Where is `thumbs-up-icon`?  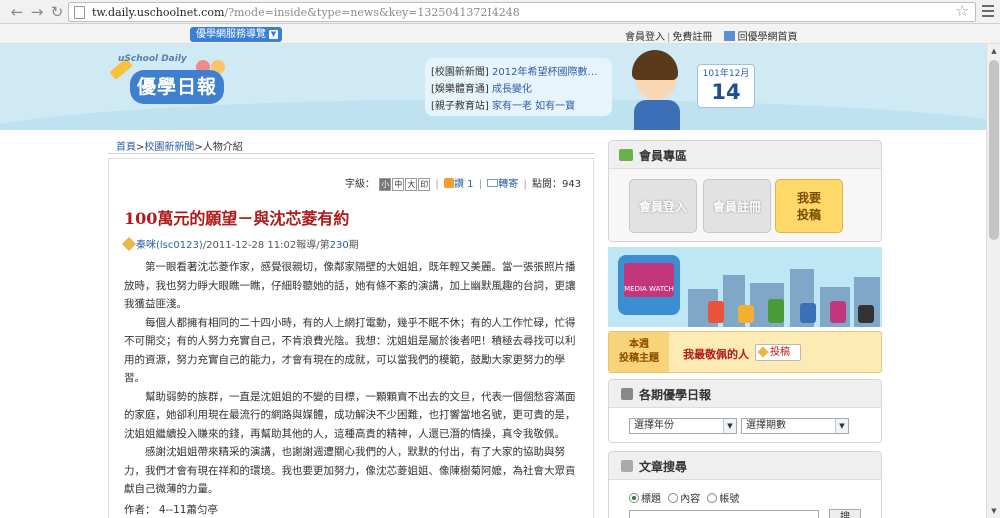 thumbs-up-icon is located at coordinates (448, 183).